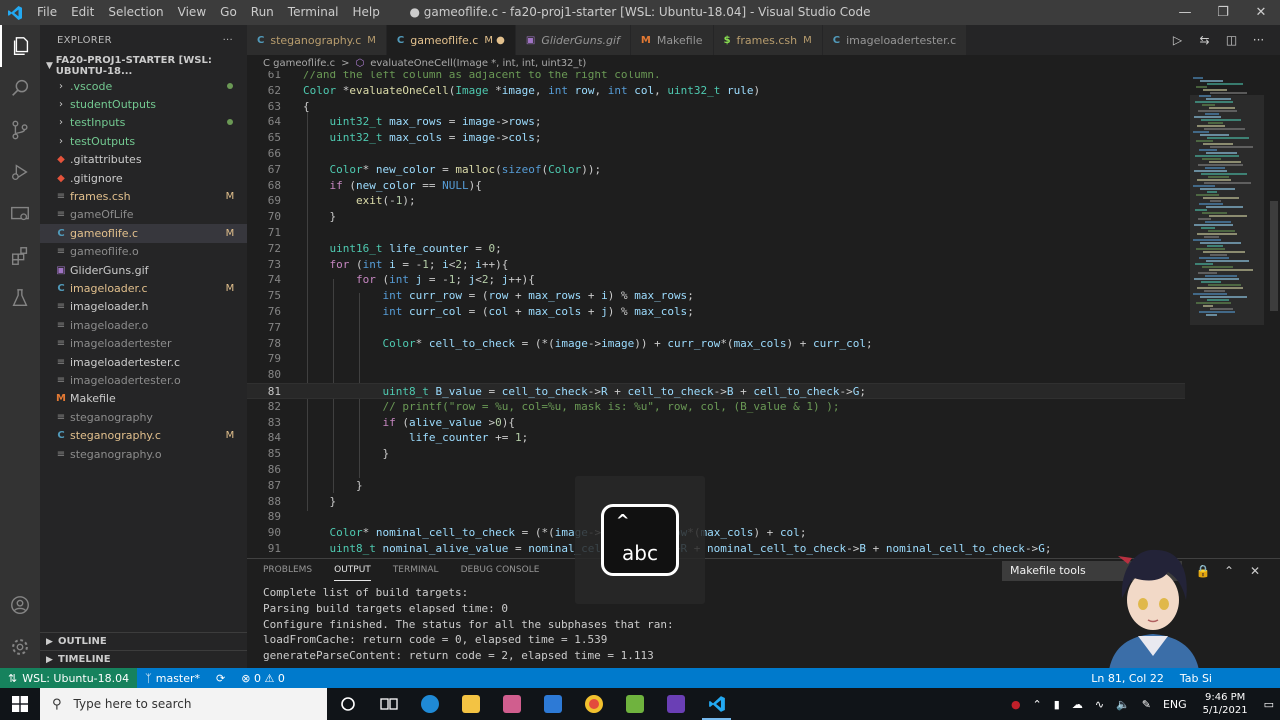 The height and width of the screenshot is (720, 1280). Describe the element at coordinates (429, 704) in the screenshot. I see `edge-icon` at that location.